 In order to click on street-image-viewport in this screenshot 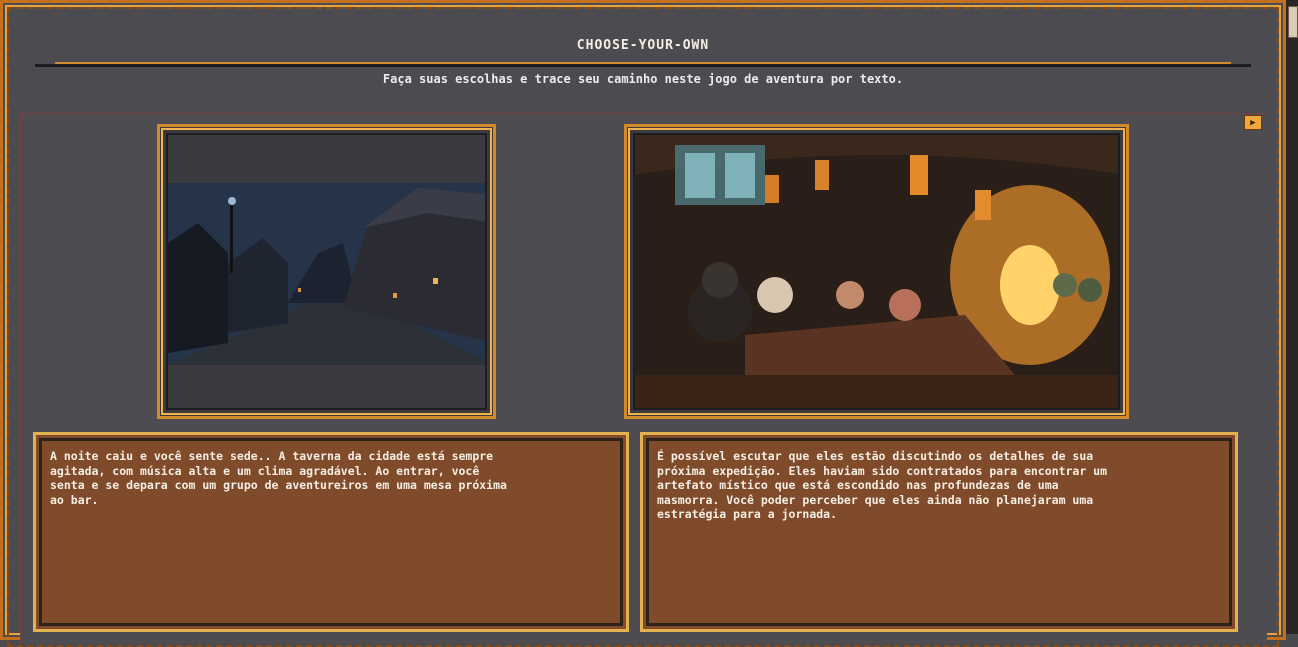, I will do `click(326, 271)`.